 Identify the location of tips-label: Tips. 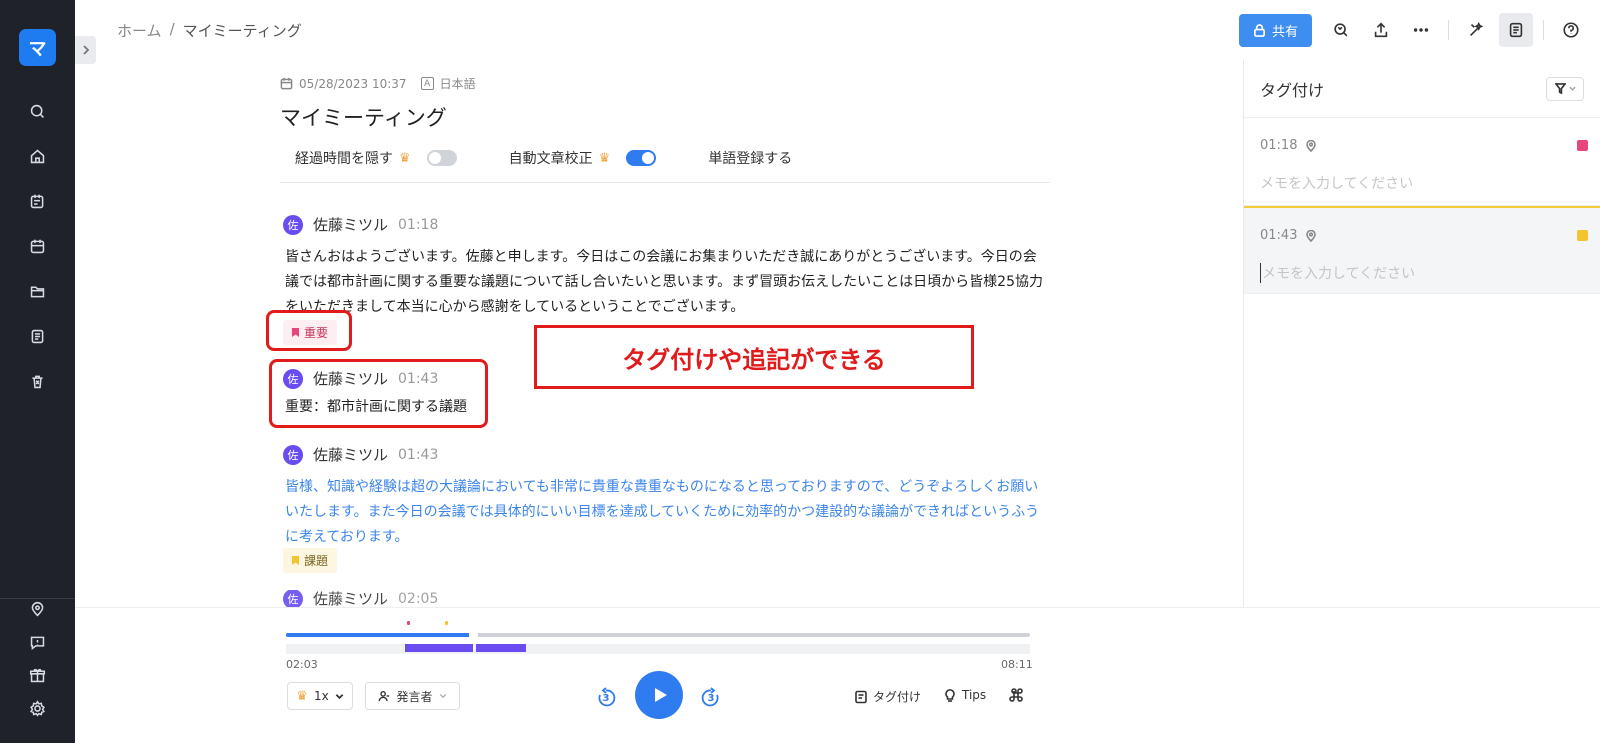
(974, 695).